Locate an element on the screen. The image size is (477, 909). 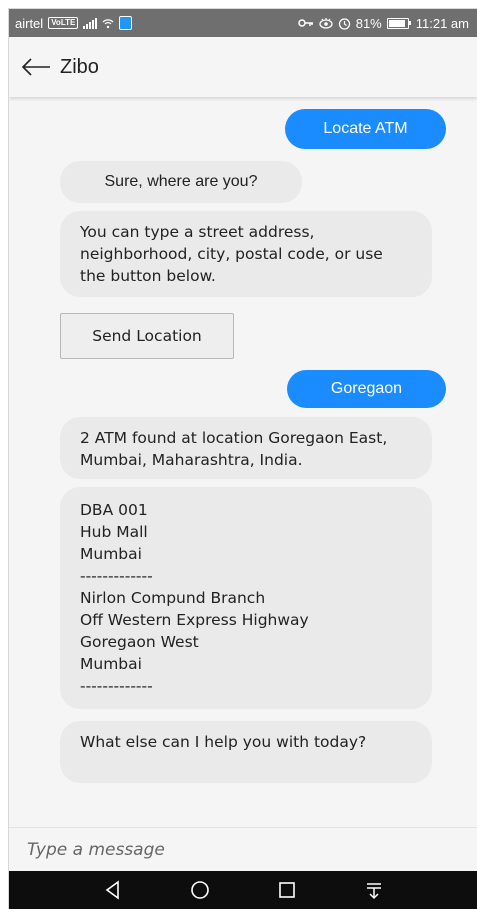
alarm-icon is located at coordinates (344, 23).